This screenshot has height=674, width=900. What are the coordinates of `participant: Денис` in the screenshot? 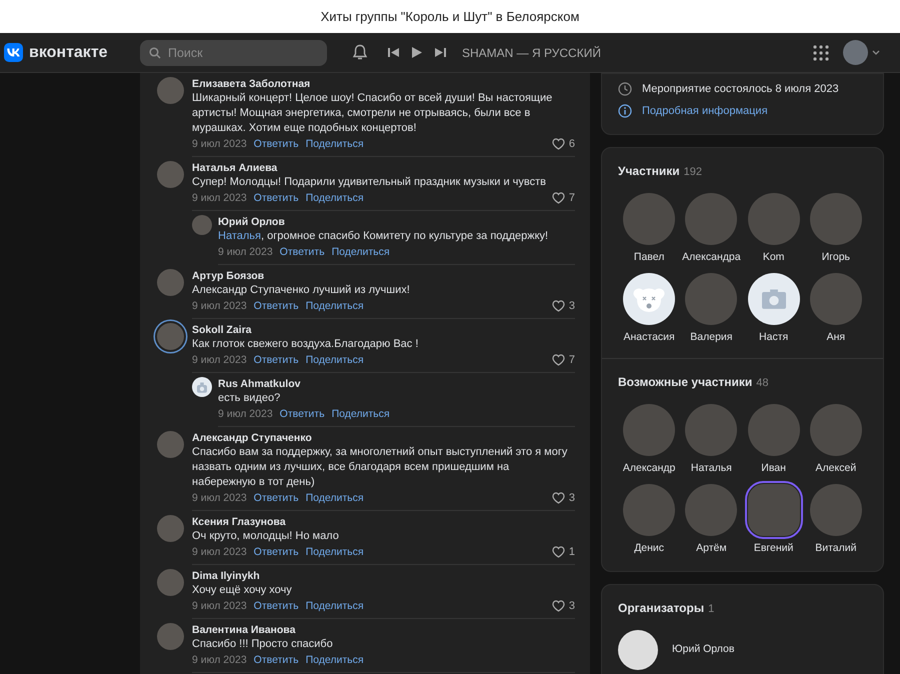 It's located at (649, 520).